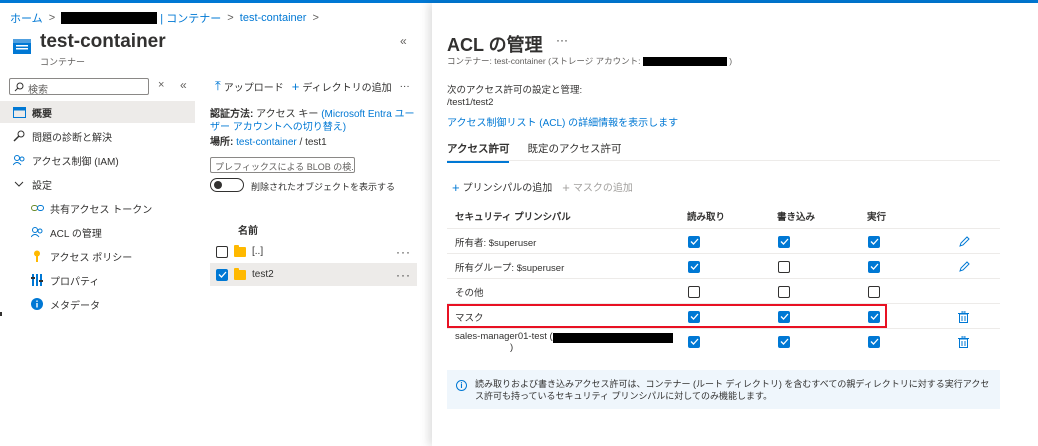 Image resolution: width=1038 pixels, height=446 pixels. Describe the element at coordinates (227, 185) in the screenshot. I see `show-deleted-toggle` at that location.